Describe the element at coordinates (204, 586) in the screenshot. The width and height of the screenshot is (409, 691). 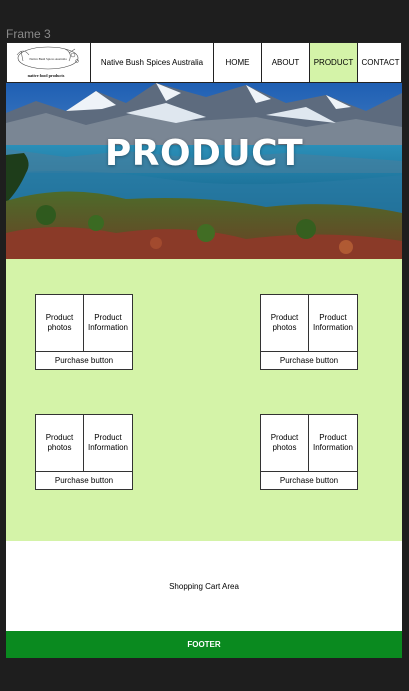
I see `shopping-cart-area: Shopping Cart Area` at that location.